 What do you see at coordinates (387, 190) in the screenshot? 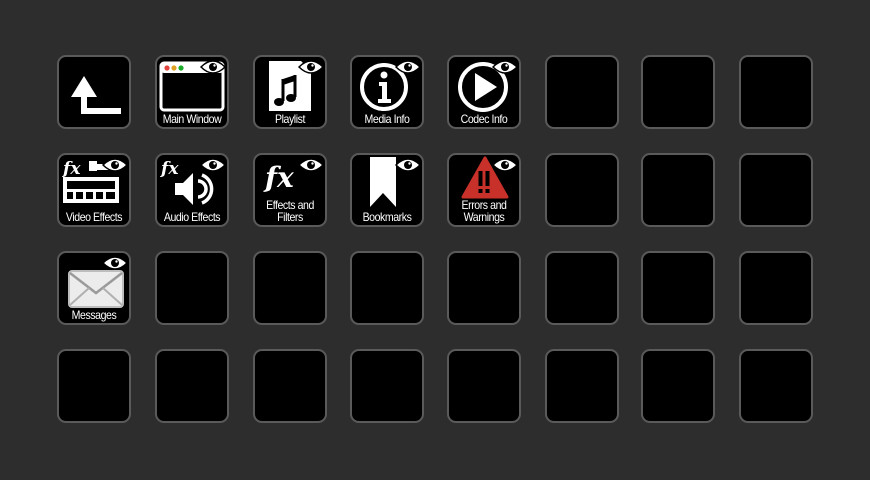
I see `bookmarks-button: Bookmarks` at bounding box center [387, 190].